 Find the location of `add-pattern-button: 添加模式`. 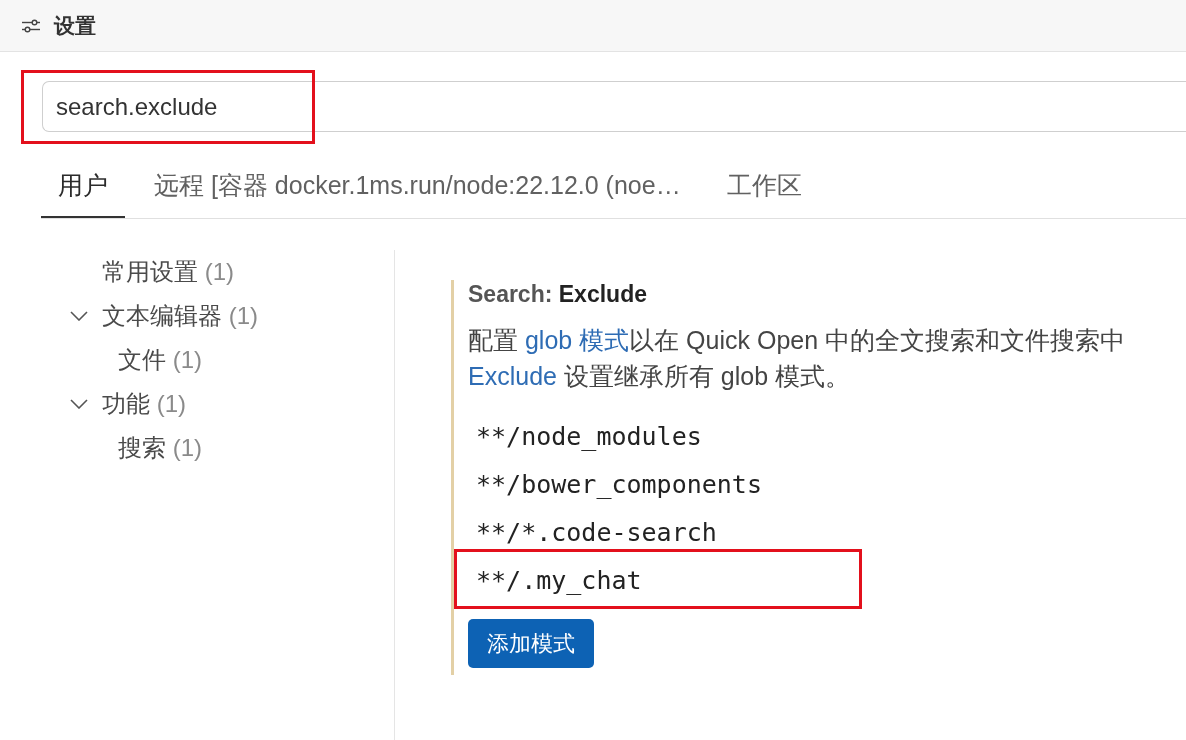

add-pattern-button: 添加模式 is located at coordinates (531, 643).